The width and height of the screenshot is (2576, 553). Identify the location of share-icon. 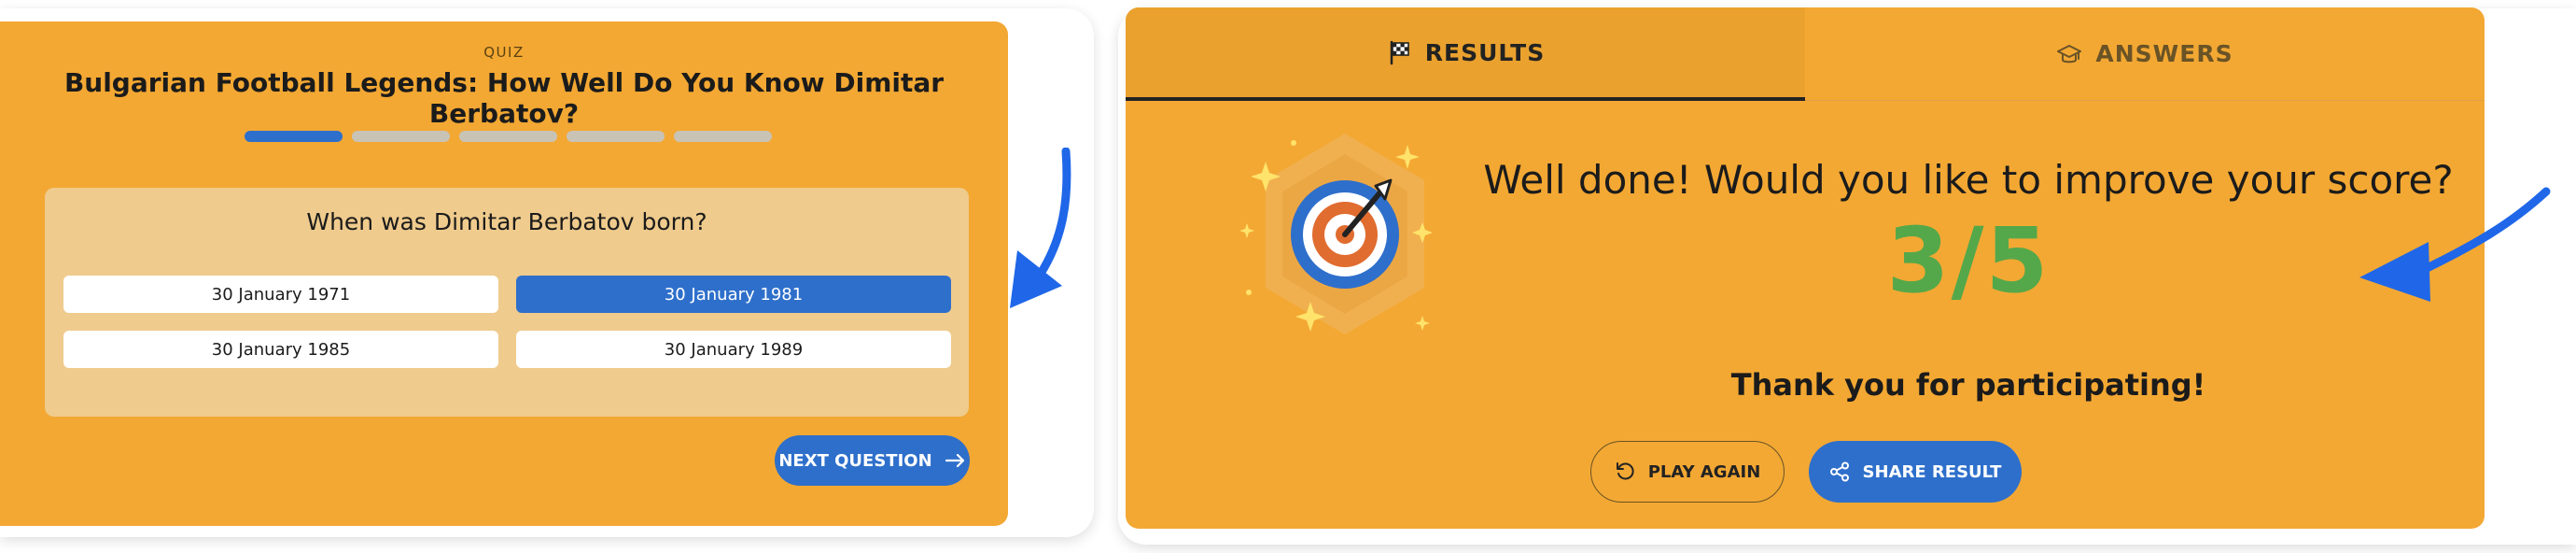
(1839, 472).